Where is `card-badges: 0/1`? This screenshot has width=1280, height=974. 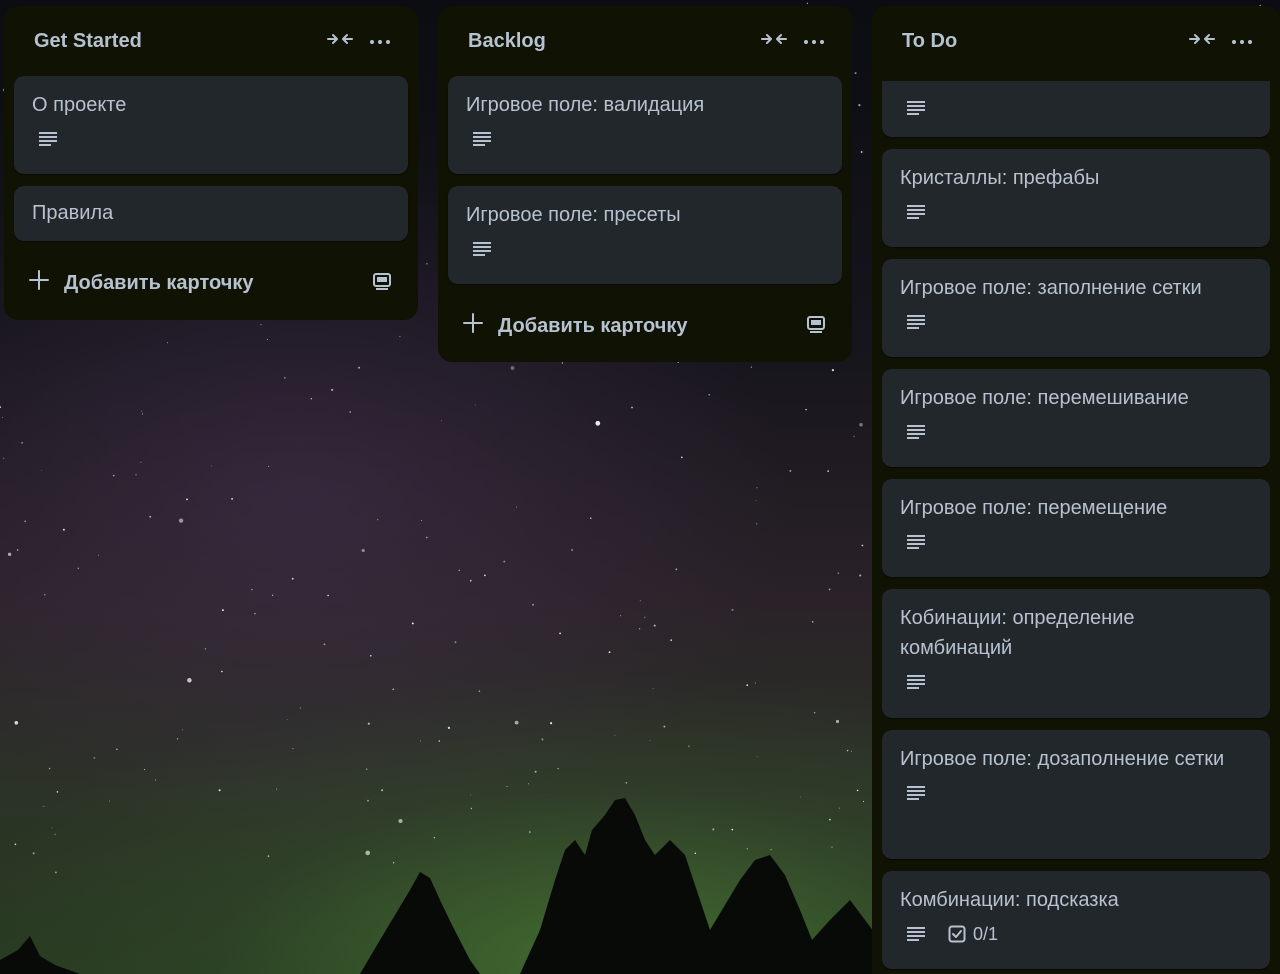 card-badges: 0/1 is located at coordinates (1076, 934).